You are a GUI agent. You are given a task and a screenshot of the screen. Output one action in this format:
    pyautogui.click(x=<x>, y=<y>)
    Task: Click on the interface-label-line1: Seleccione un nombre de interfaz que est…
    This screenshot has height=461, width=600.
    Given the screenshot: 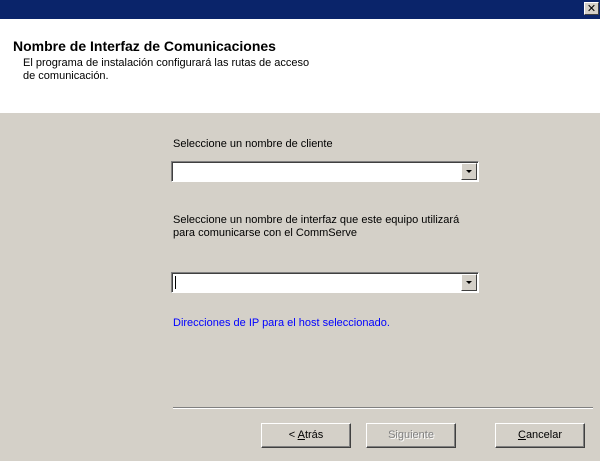 What is the action you would take?
    pyautogui.click(x=316, y=220)
    